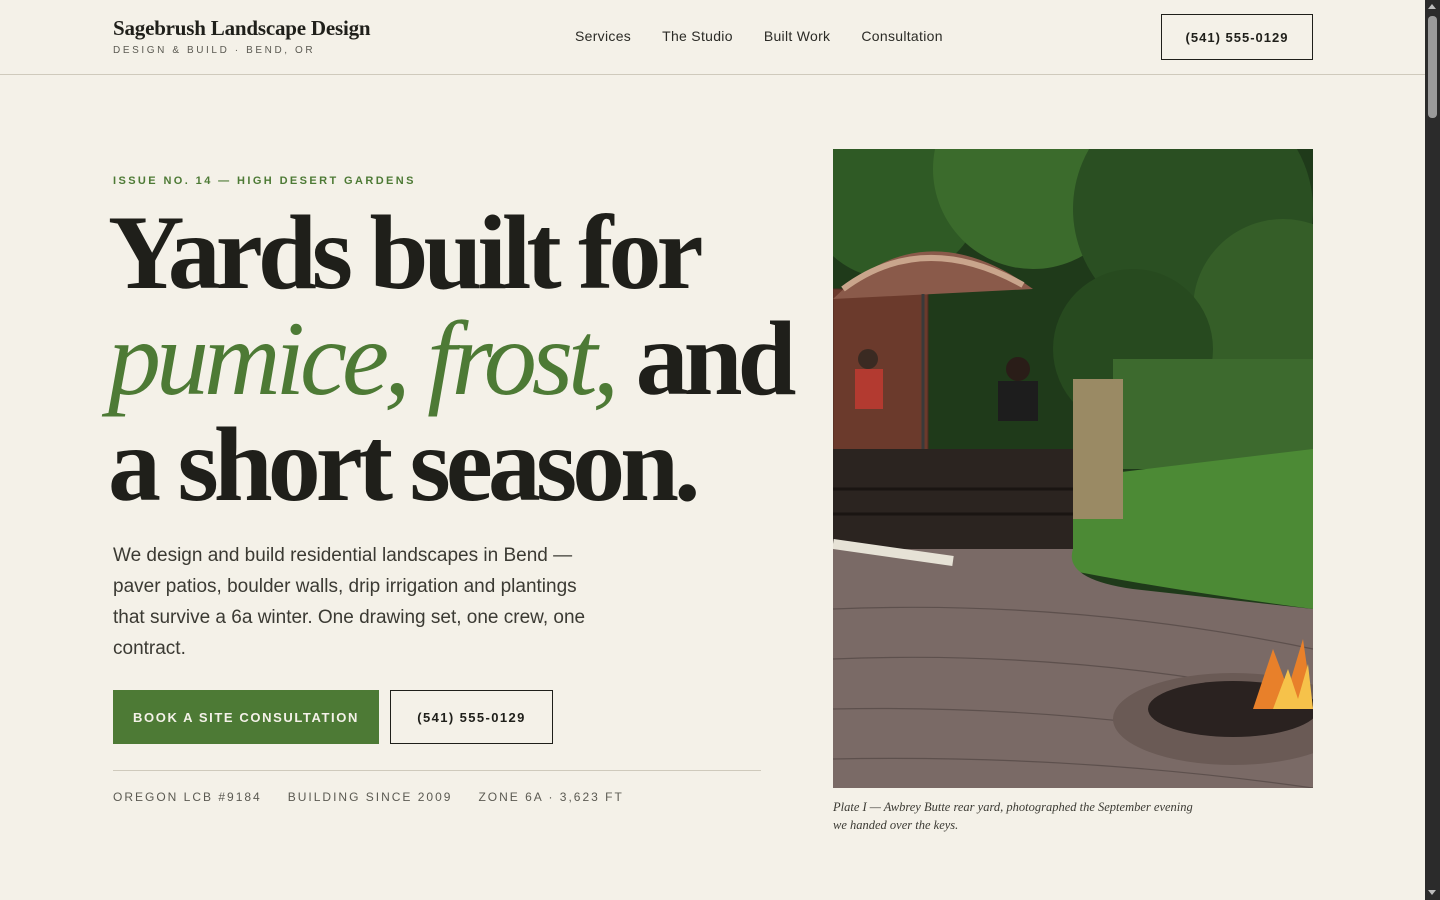 This screenshot has width=1440, height=900. What do you see at coordinates (370, 797) in the screenshot?
I see `credential-since: BUILDING SINCE 2009` at bounding box center [370, 797].